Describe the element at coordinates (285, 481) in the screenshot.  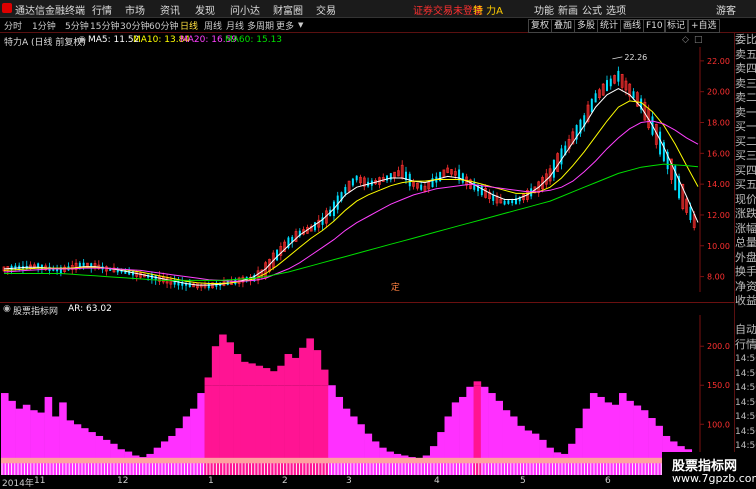
I see `date-label-feb: 2` at that location.